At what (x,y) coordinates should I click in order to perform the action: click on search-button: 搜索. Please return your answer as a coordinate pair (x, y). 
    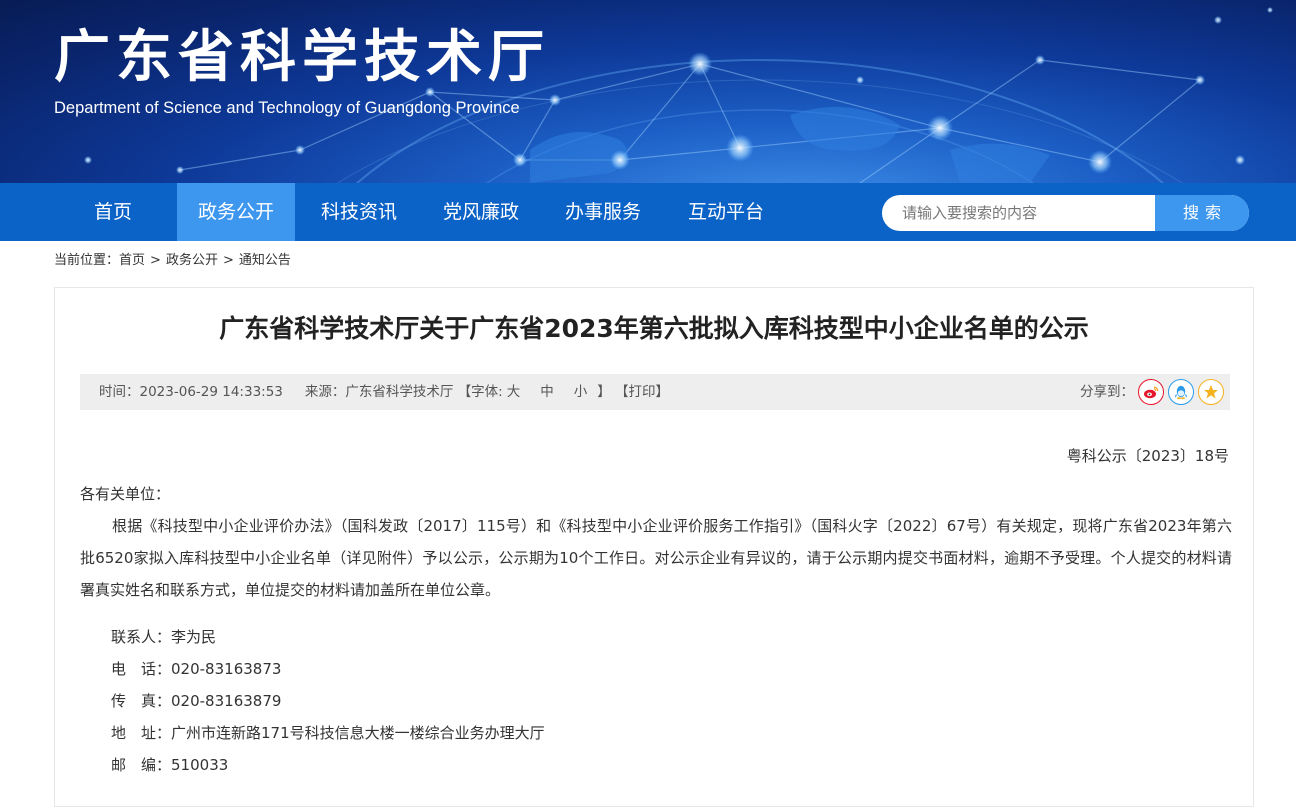
    Looking at the image, I should click on (1202, 213).